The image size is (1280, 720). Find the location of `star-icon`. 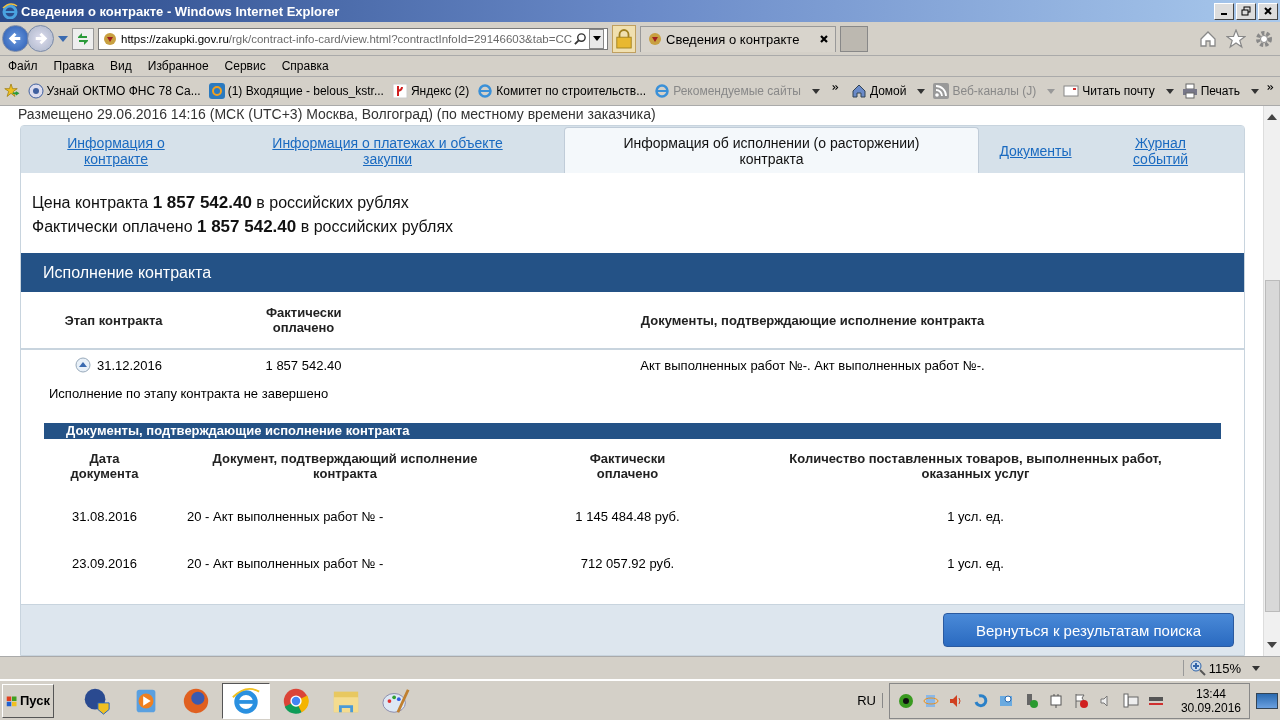

star-icon is located at coordinates (1236, 38).